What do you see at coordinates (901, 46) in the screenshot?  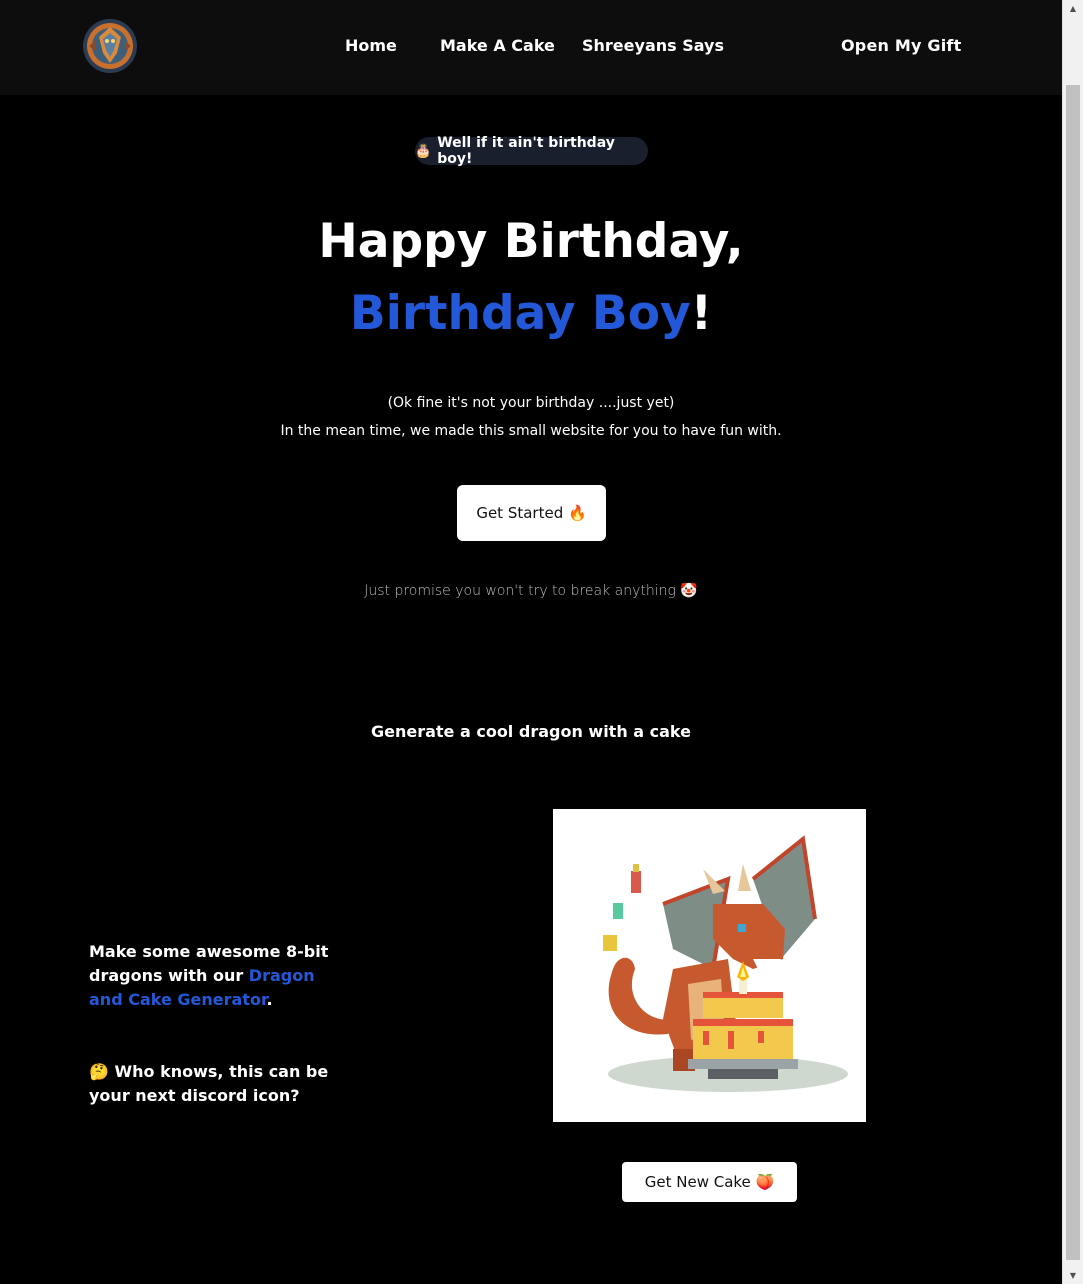 I see `open-my-gift-button: Open My Gift` at bounding box center [901, 46].